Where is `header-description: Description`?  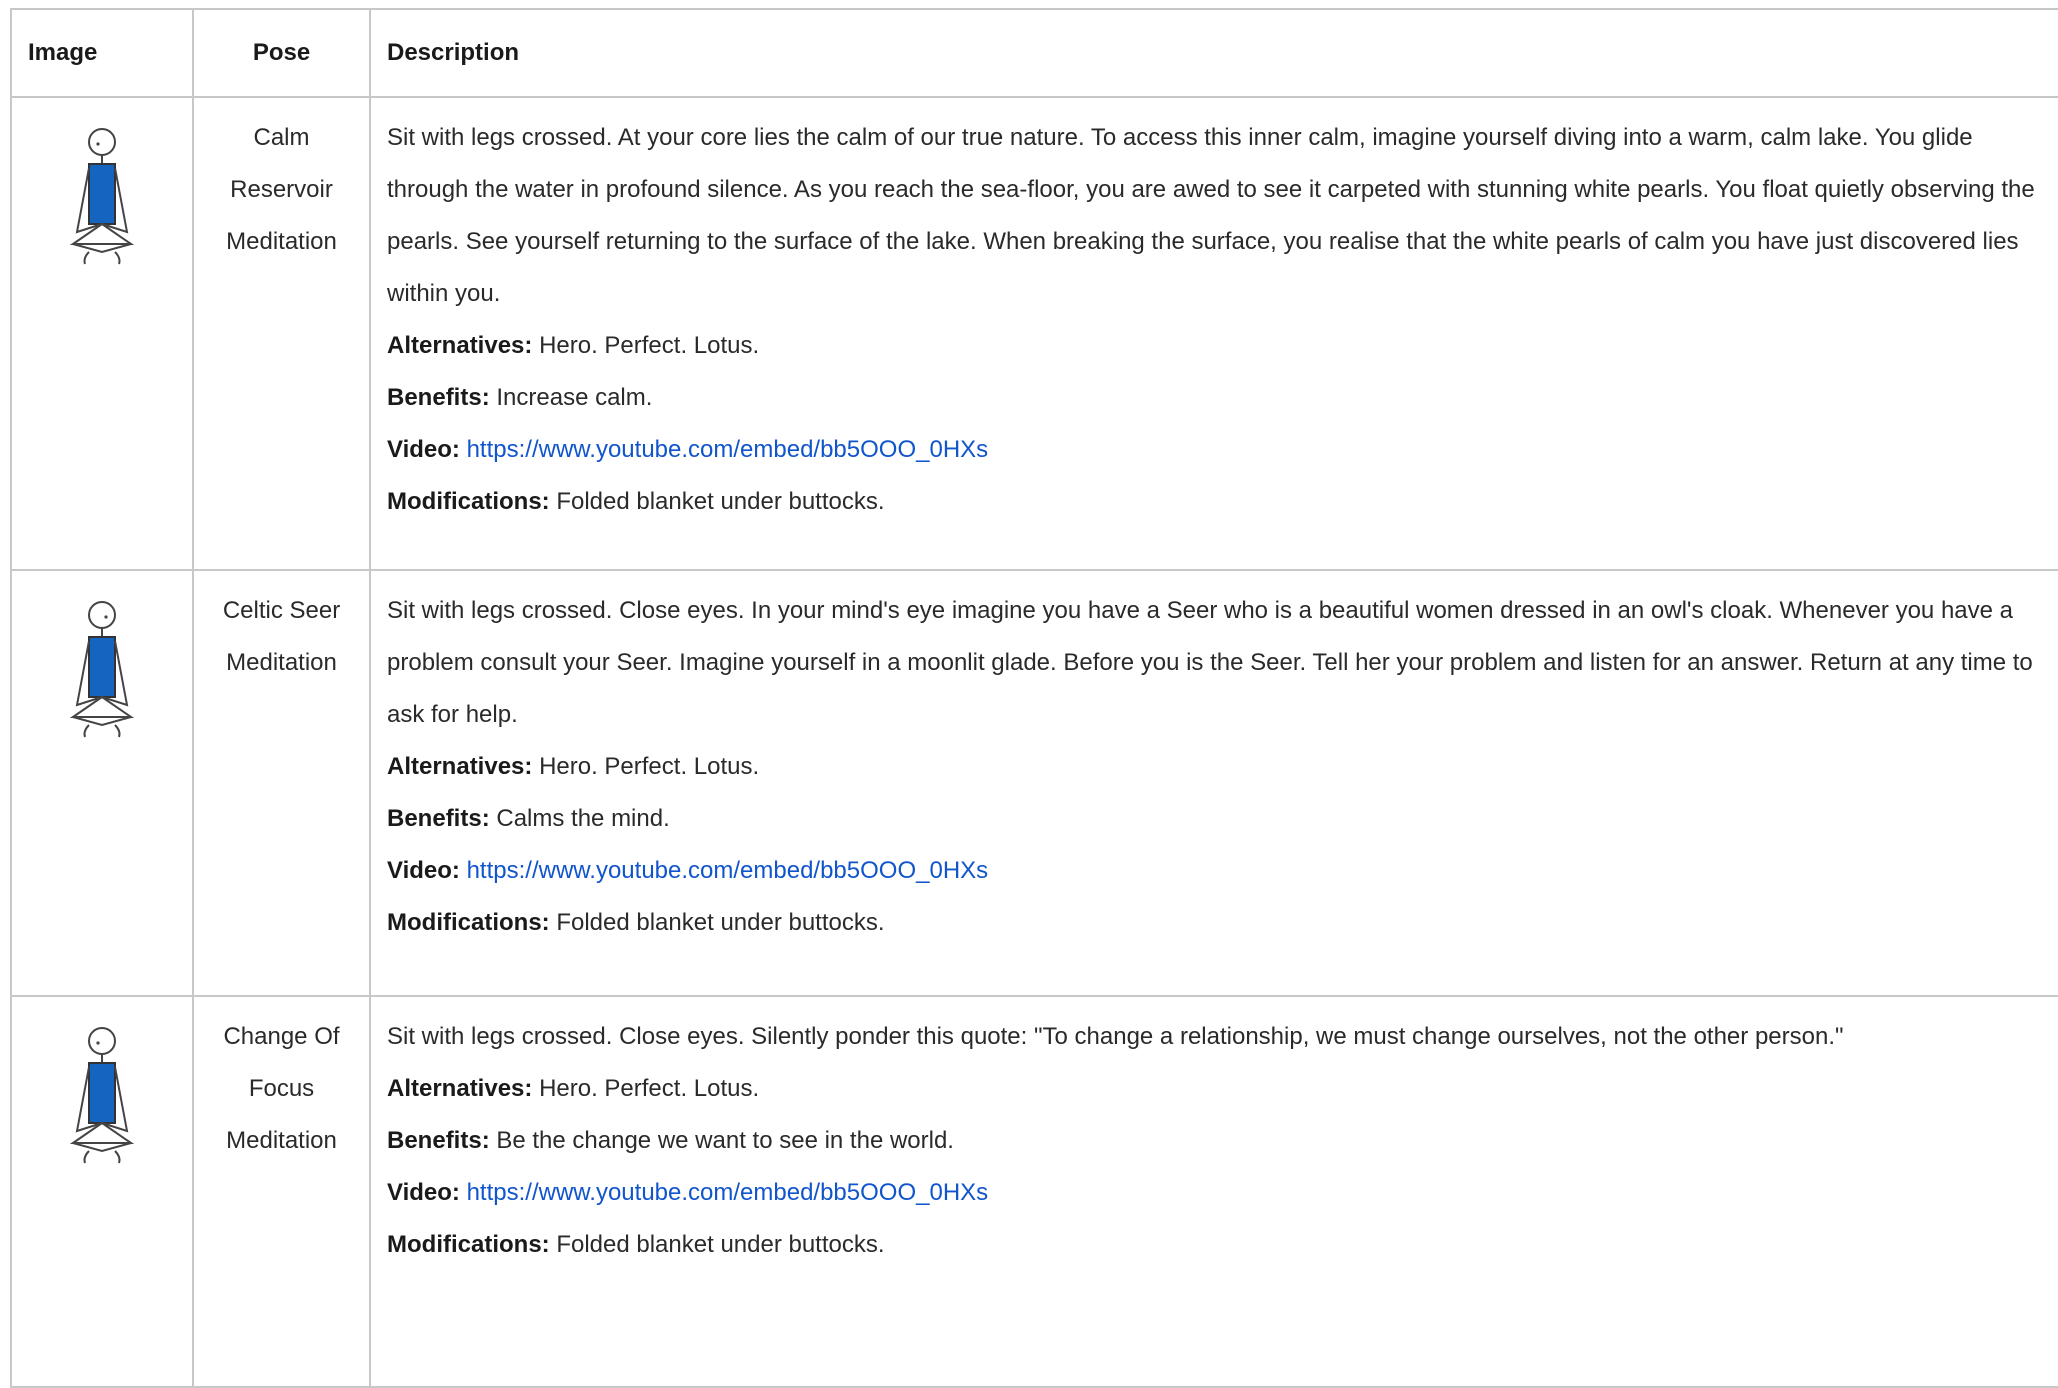 header-description: Description is located at coordinates (1213, 53).